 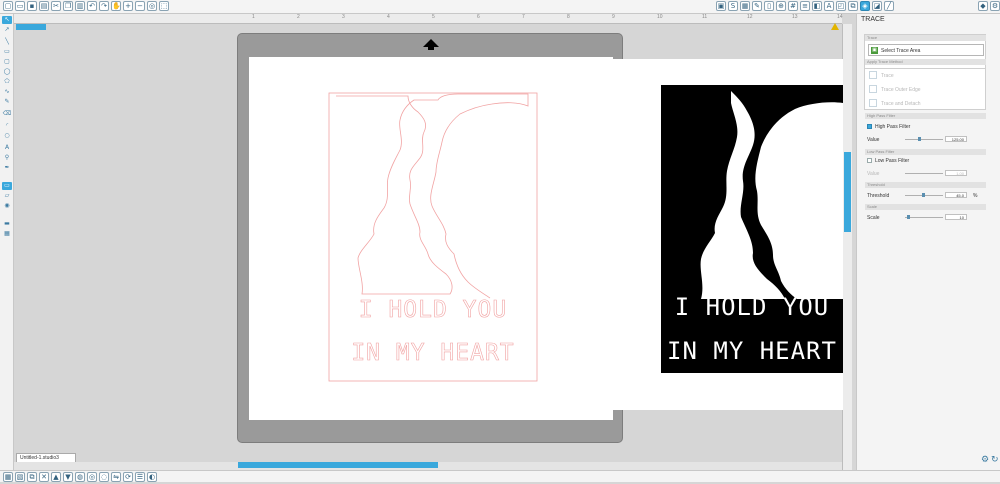 What do you see at coordinates (873, 75) in the screenshot?
I see `trace-method-icon` at bounding box center [873, 75].